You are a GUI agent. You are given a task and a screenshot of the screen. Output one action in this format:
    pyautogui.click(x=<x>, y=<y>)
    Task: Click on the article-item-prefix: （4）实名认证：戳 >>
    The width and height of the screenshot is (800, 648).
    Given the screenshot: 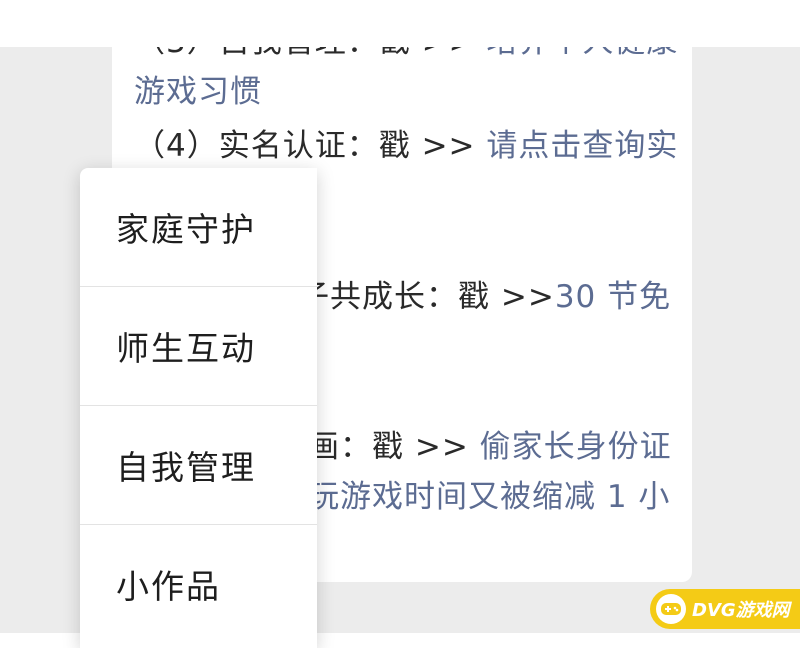 What is the action you would take?
    pyautogui.click(x=310, y=146)
    